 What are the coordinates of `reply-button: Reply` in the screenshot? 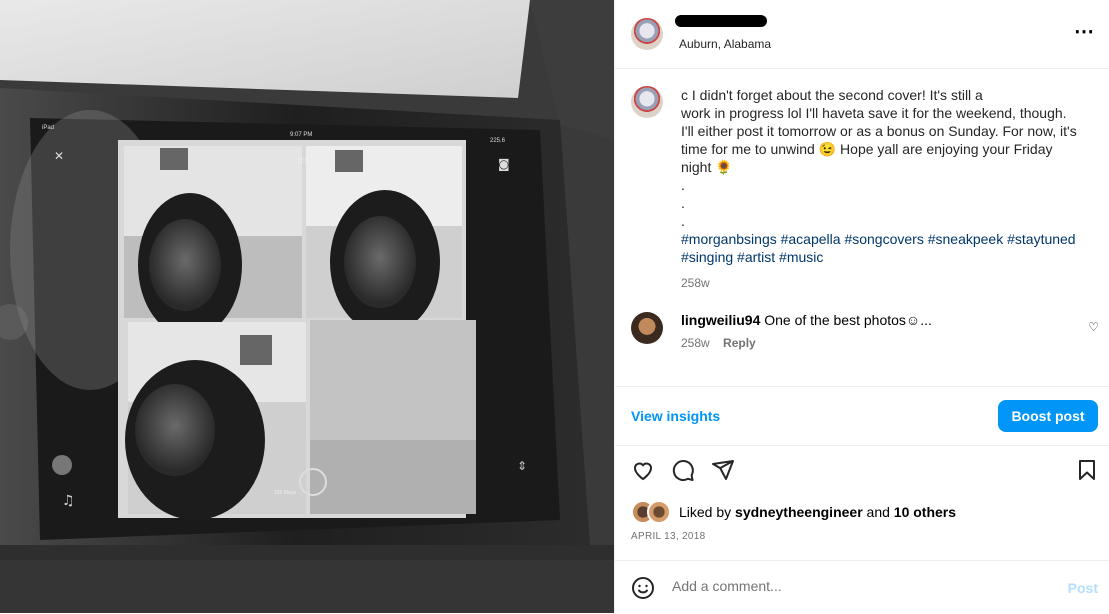 It's located at (739, 343).